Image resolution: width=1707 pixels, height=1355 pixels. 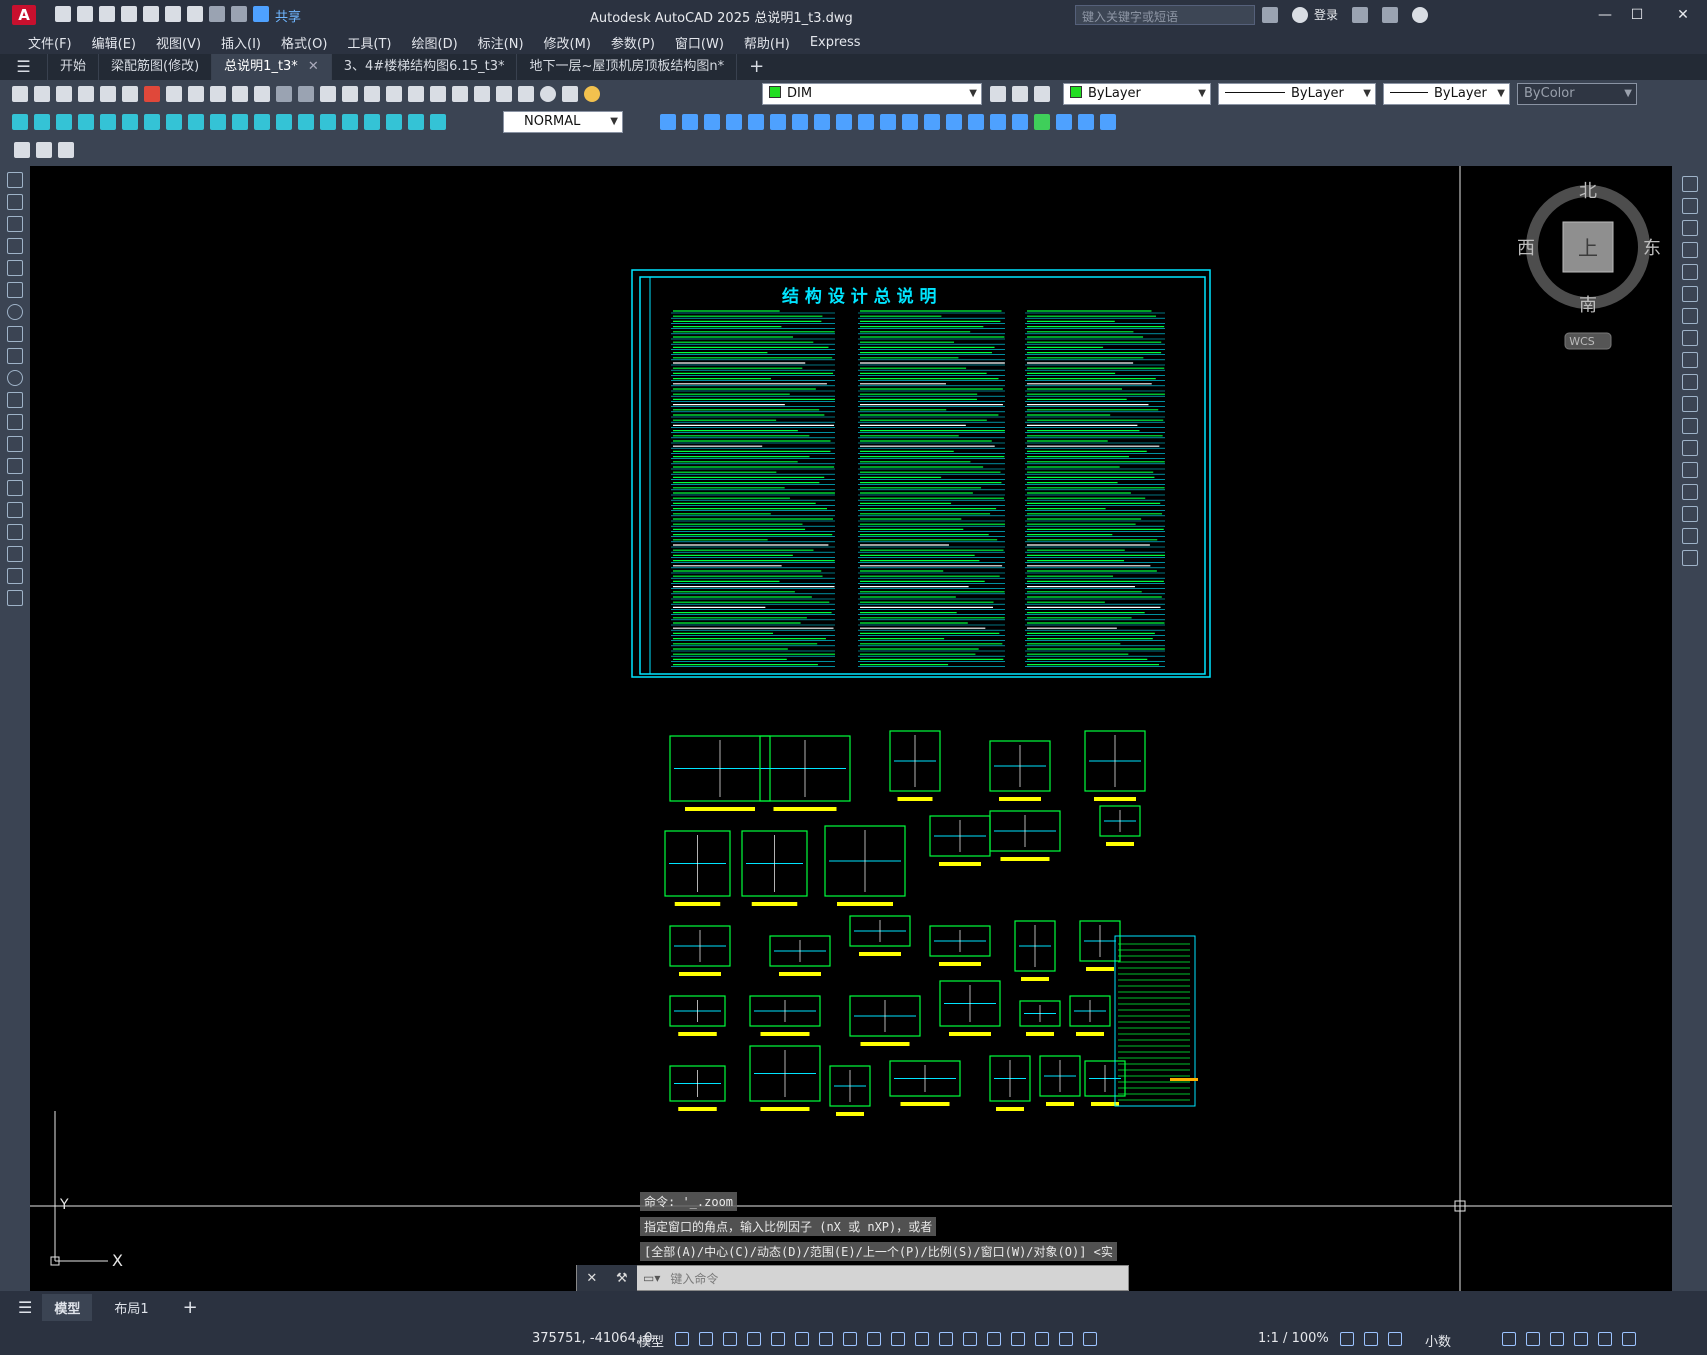 I want to click on open-icon, so click(x=42, y=94).